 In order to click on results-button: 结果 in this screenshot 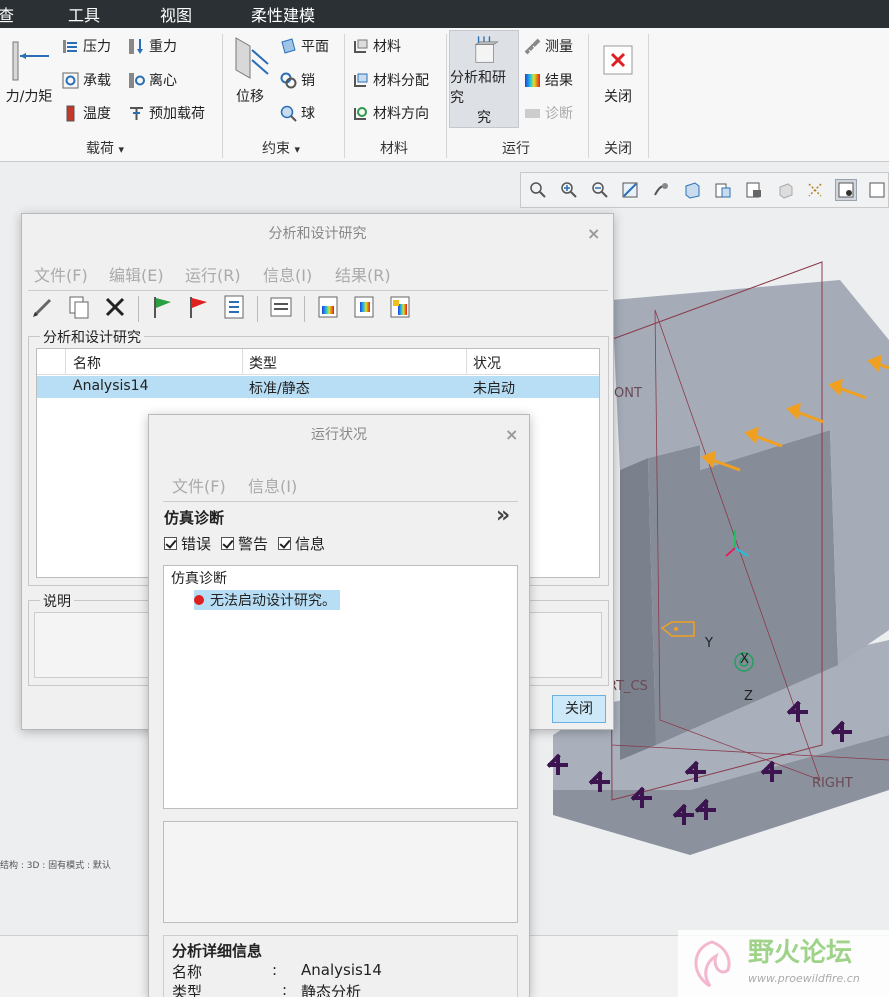, I will do `click(548, 80)`.